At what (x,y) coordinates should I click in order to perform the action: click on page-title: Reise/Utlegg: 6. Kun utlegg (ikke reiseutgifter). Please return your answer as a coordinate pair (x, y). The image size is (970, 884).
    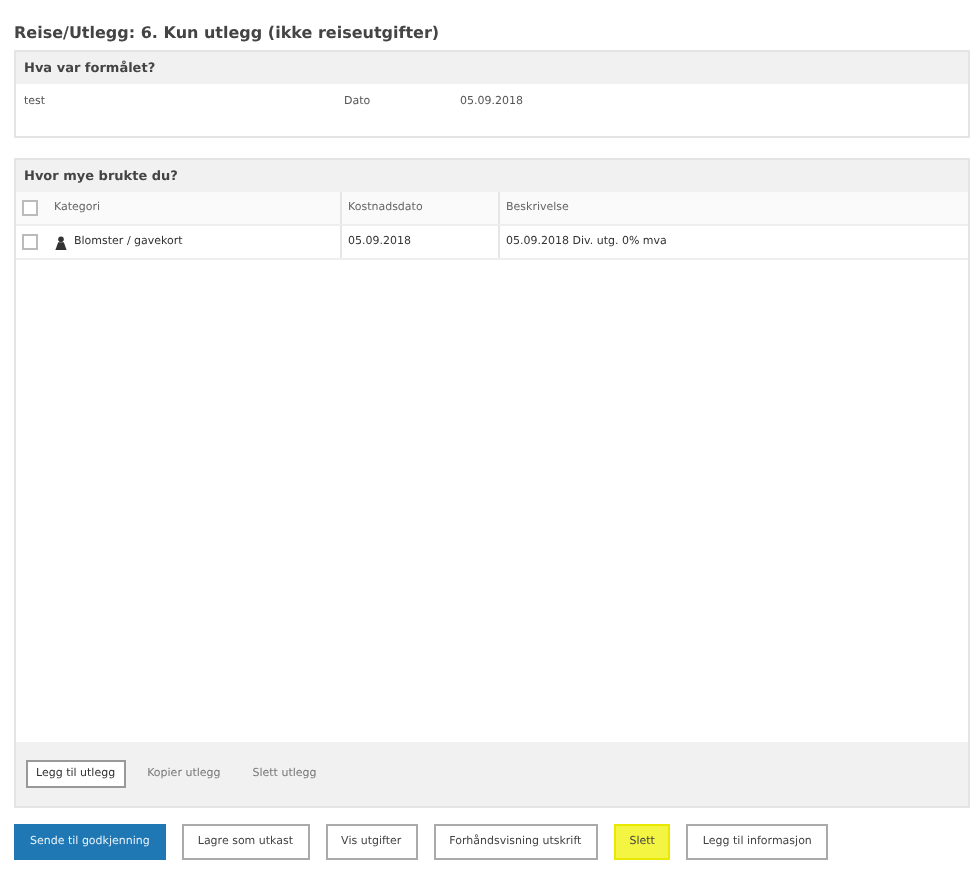
    Looking at the image, I should click on (228, 33).